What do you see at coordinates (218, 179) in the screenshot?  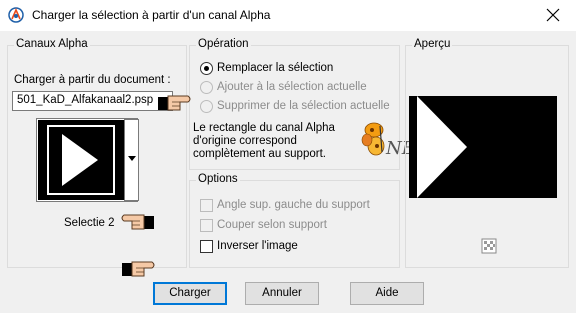 I see `options-legend: Options` at bounding box center [218, 179].